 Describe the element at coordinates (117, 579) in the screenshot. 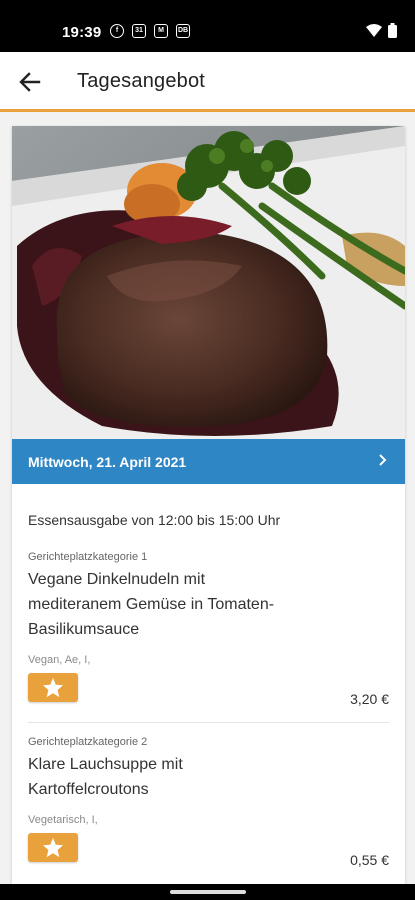

I see `dish-name-line: Vegane Dinkelnudeln mit` at that location.